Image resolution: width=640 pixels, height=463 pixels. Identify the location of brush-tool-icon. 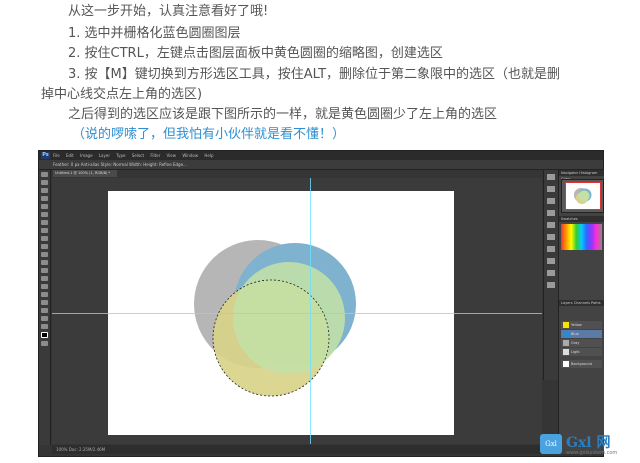
(44, 230).